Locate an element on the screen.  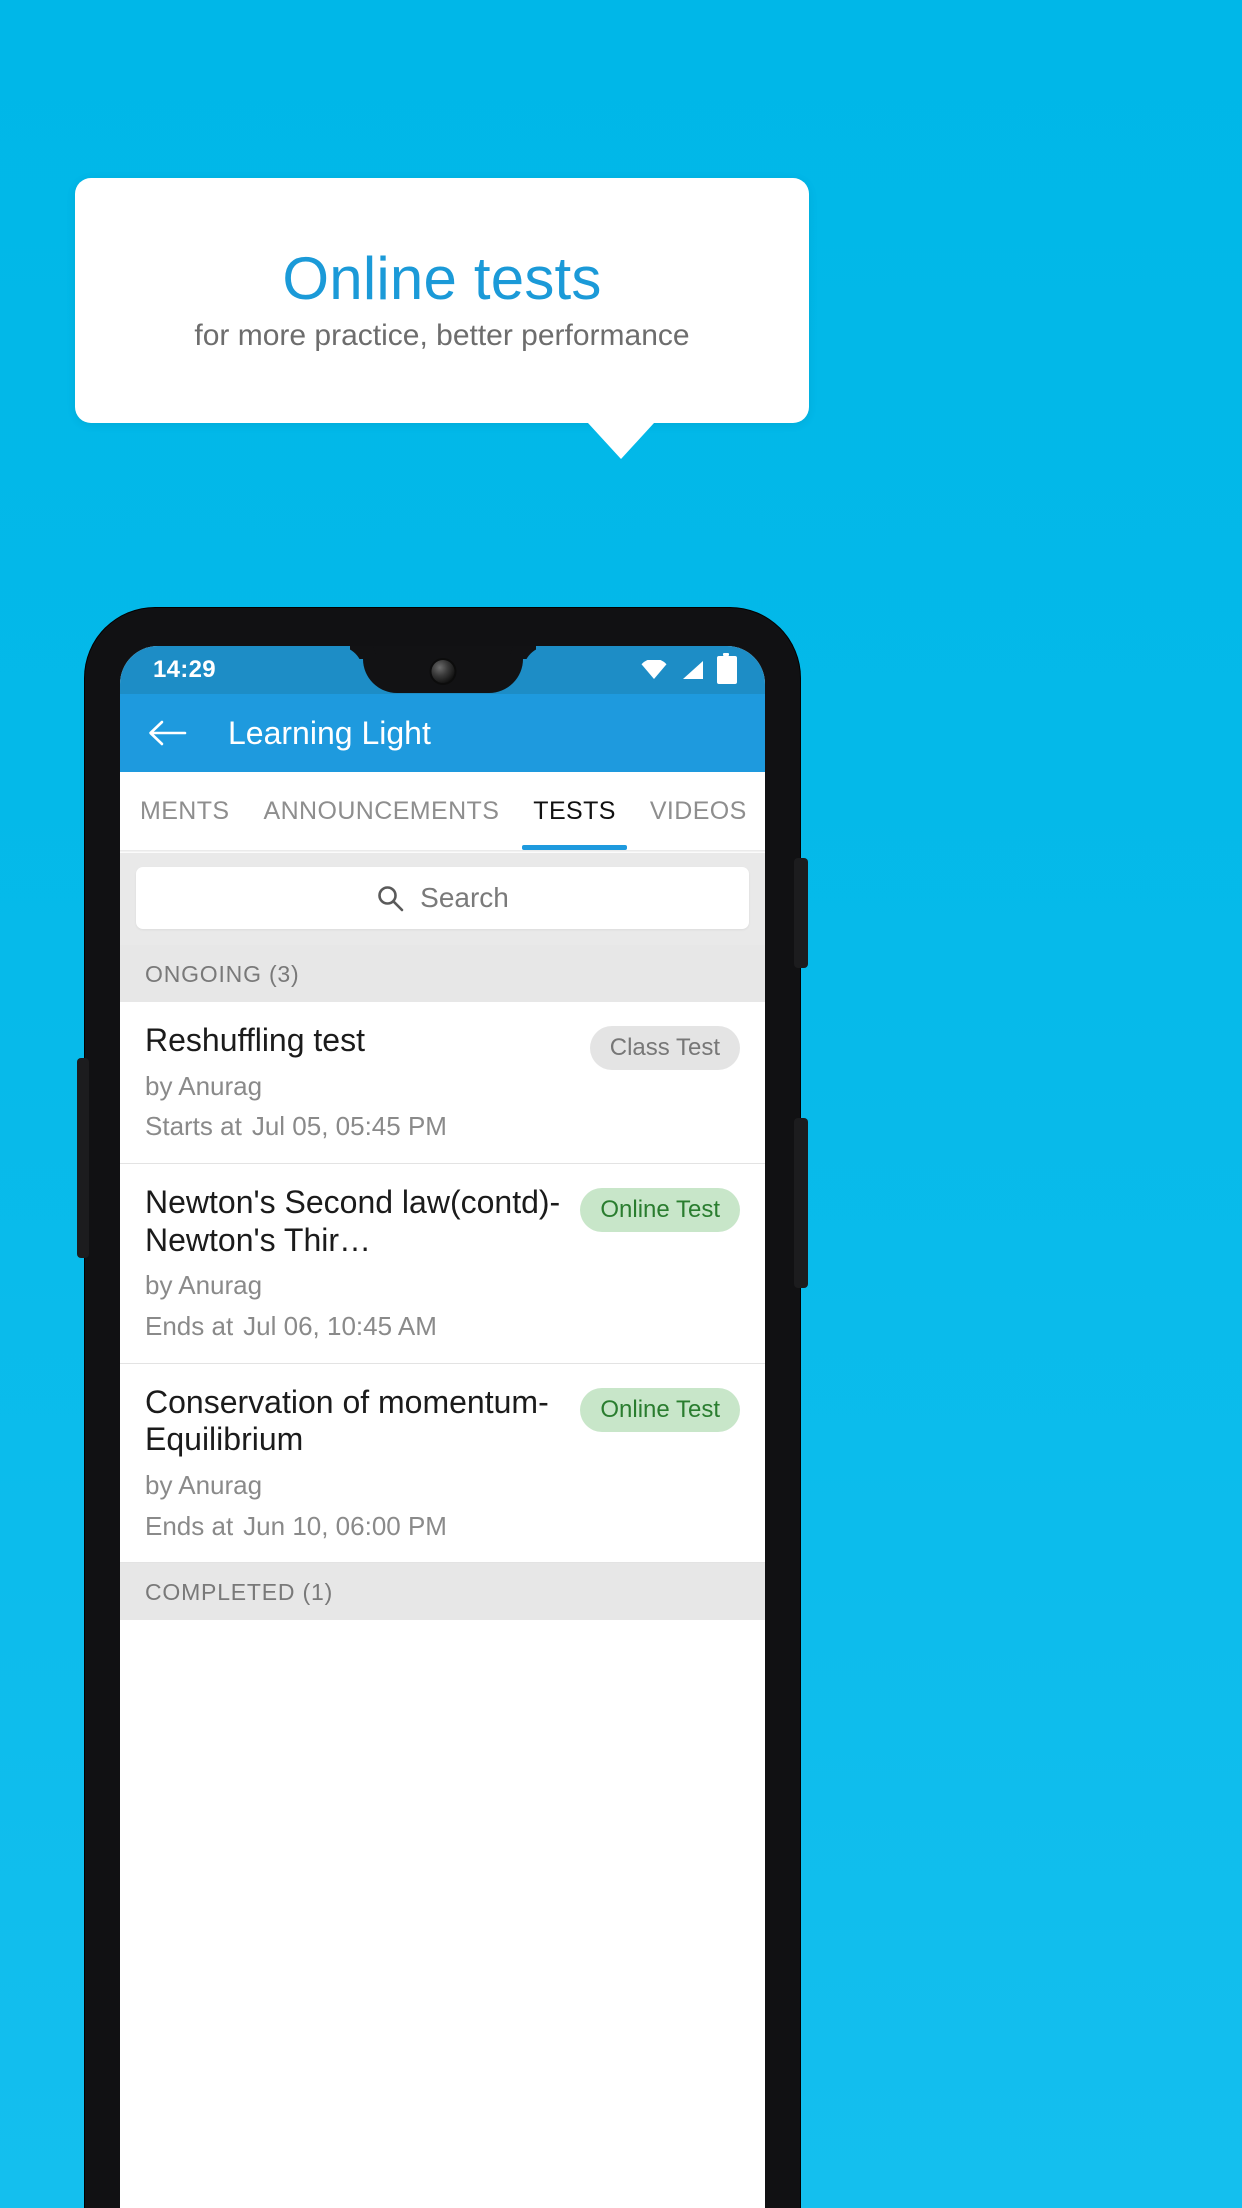
section-header-ongoing: ONGOING (3) is located at coordinates (442, 973).